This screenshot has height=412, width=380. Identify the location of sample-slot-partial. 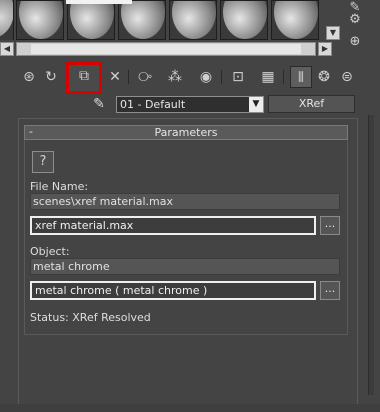
(7, 20).